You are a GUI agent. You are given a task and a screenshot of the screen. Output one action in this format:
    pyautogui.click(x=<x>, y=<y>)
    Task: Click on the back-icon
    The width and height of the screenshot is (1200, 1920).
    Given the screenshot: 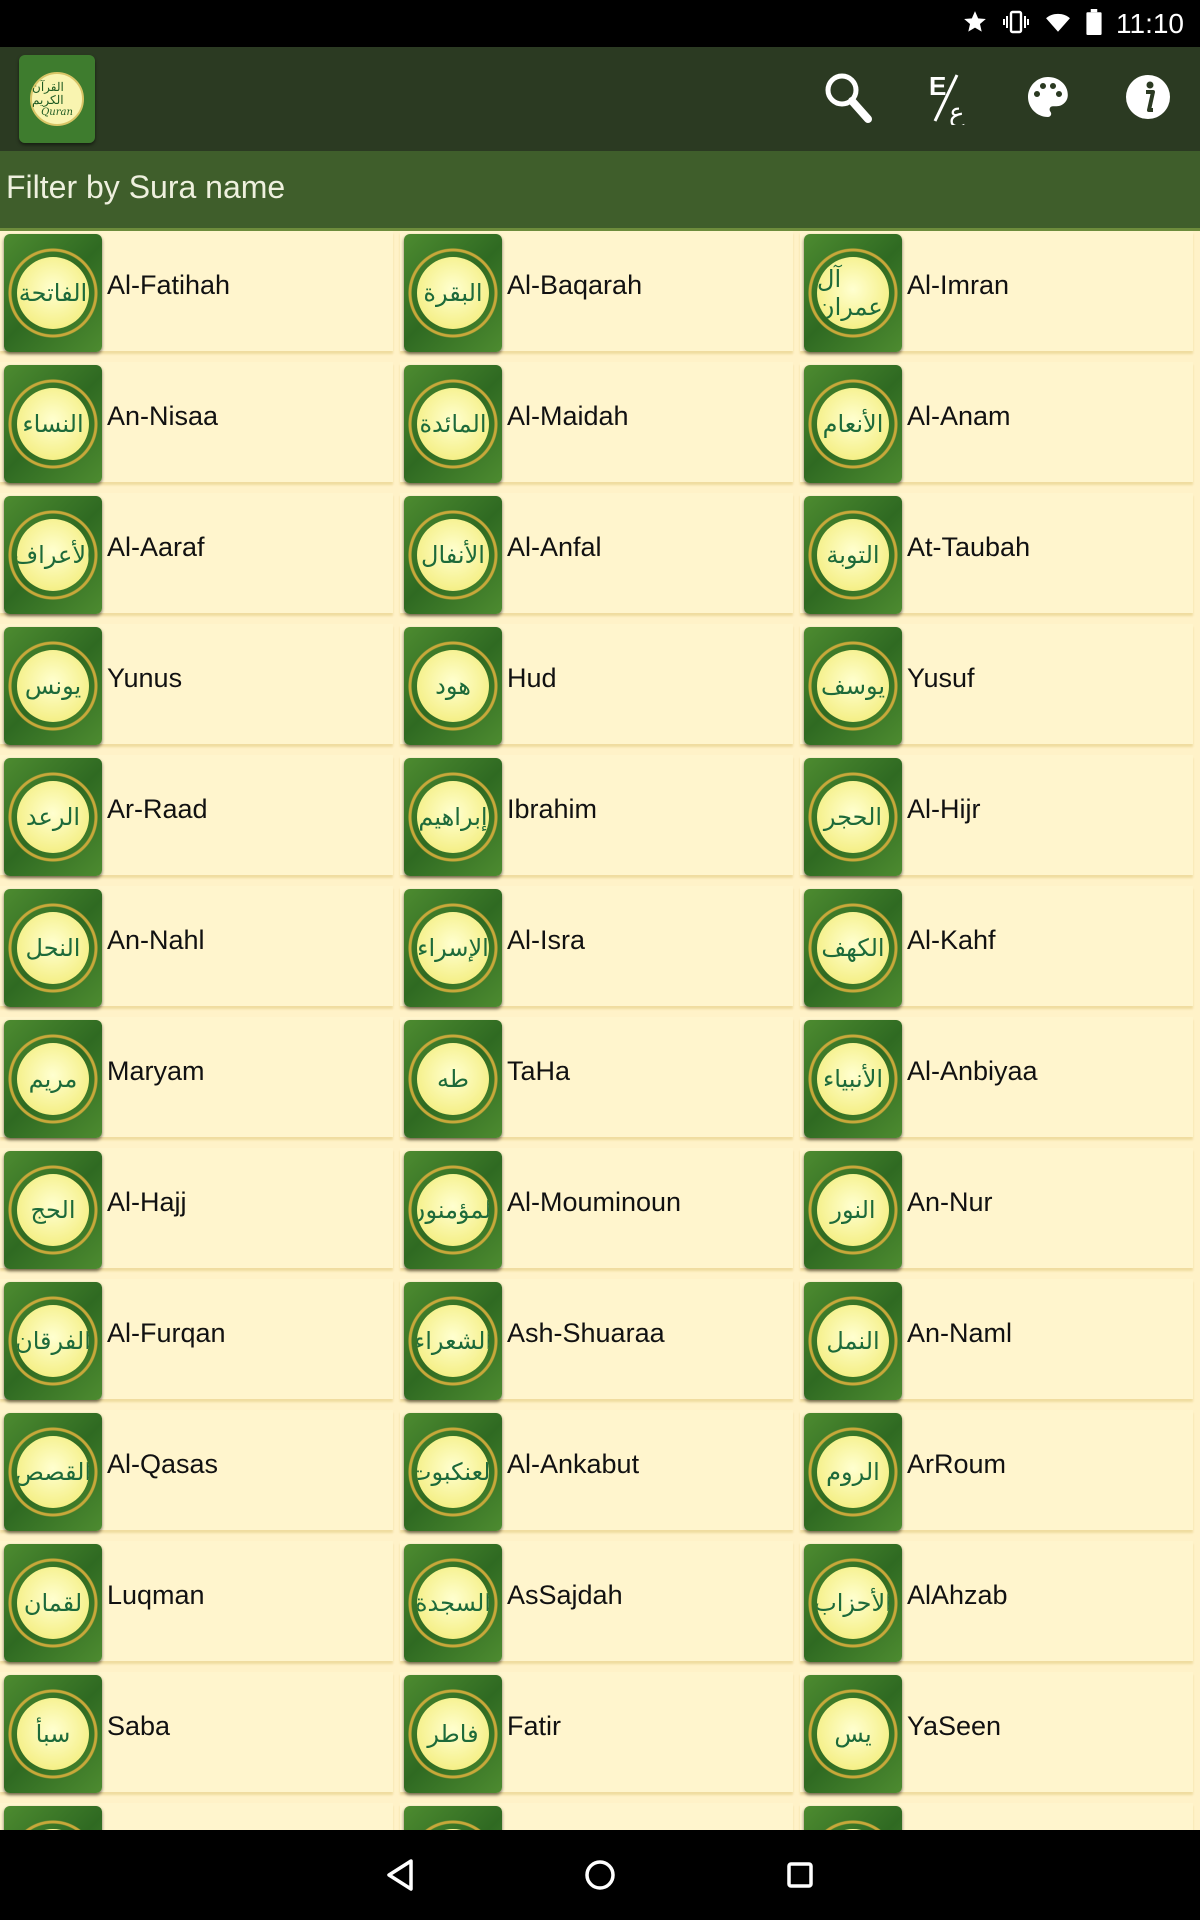 What is the action you would take?
    pyautogui.click(x=400, y=1875)
    